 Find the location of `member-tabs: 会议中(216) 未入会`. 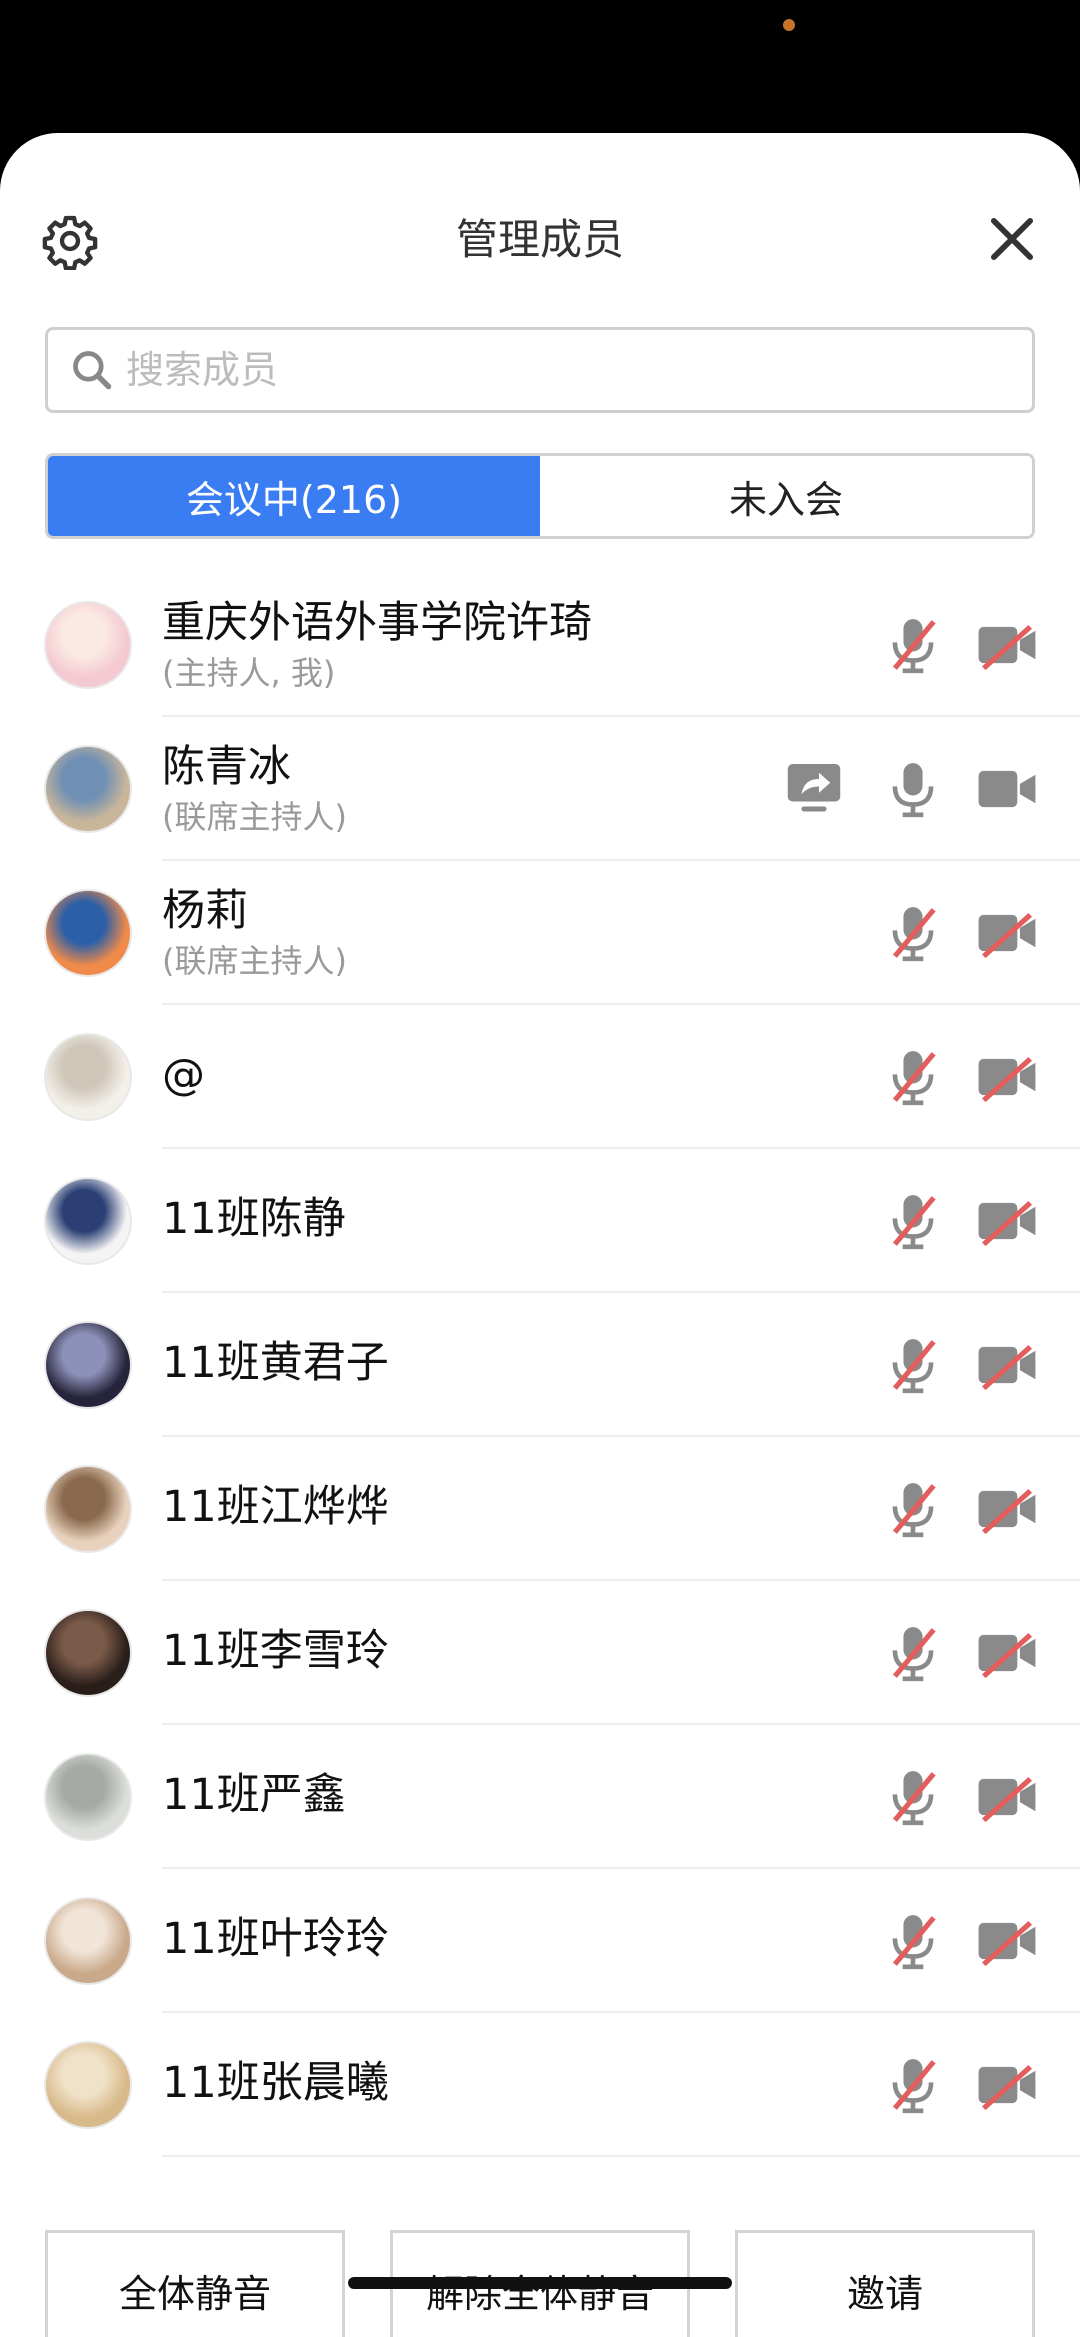

member-tabs: 会议中(216) 未入会 is located at coordinates (540, 496).